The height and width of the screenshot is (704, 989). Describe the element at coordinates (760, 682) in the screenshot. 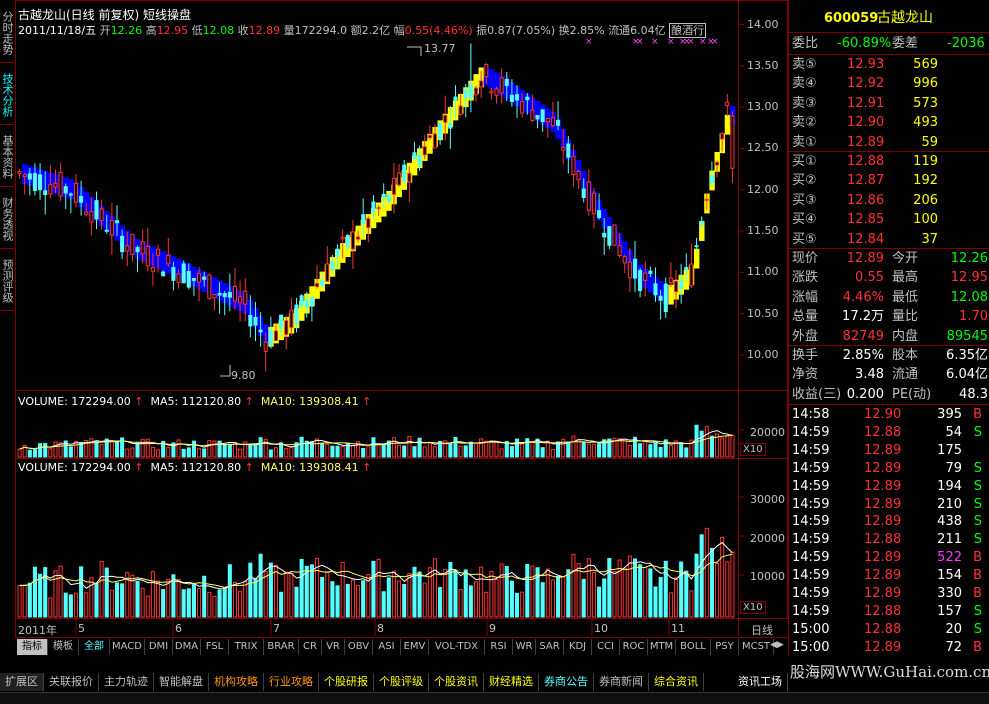

I see `bottom-tab-13: 资讯工场` at that location.